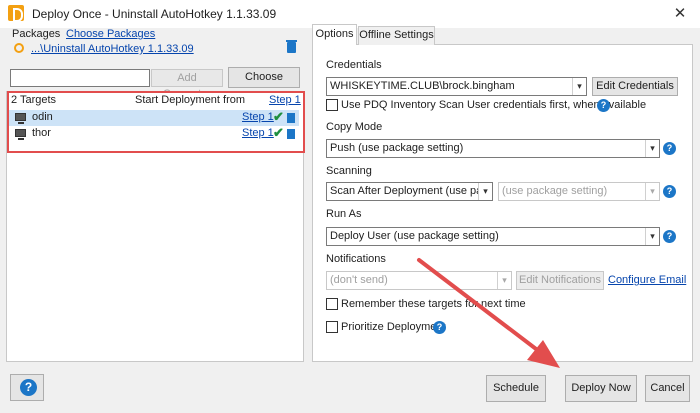 The width and height of the screenshot is (700, 413). Describe the element at coordinates (433, 304) in the screenshot. I see `remember-targets-label: Remember these targets for next time` at that location.